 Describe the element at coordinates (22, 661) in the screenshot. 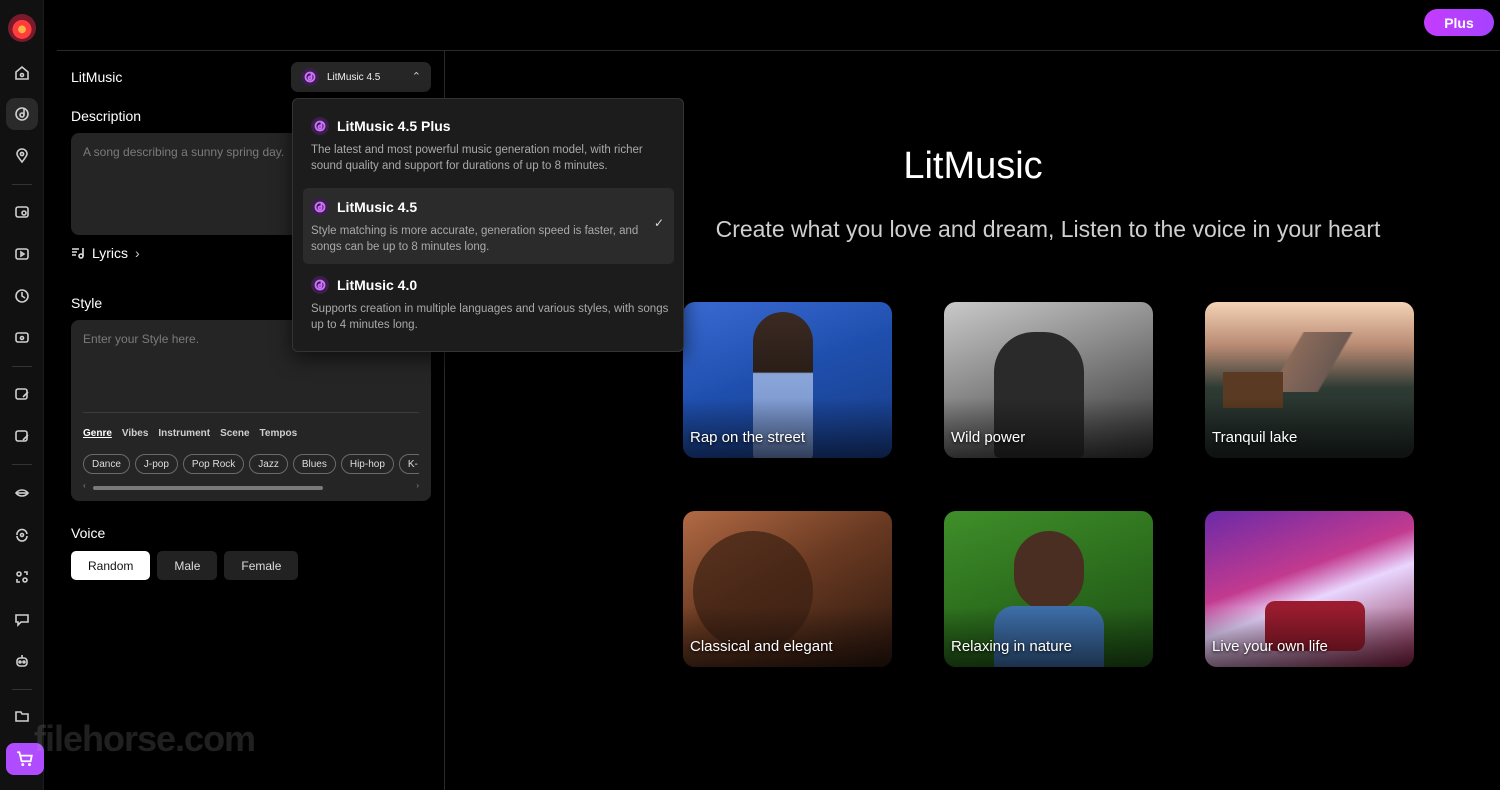

I see `robot-icon` at that location.